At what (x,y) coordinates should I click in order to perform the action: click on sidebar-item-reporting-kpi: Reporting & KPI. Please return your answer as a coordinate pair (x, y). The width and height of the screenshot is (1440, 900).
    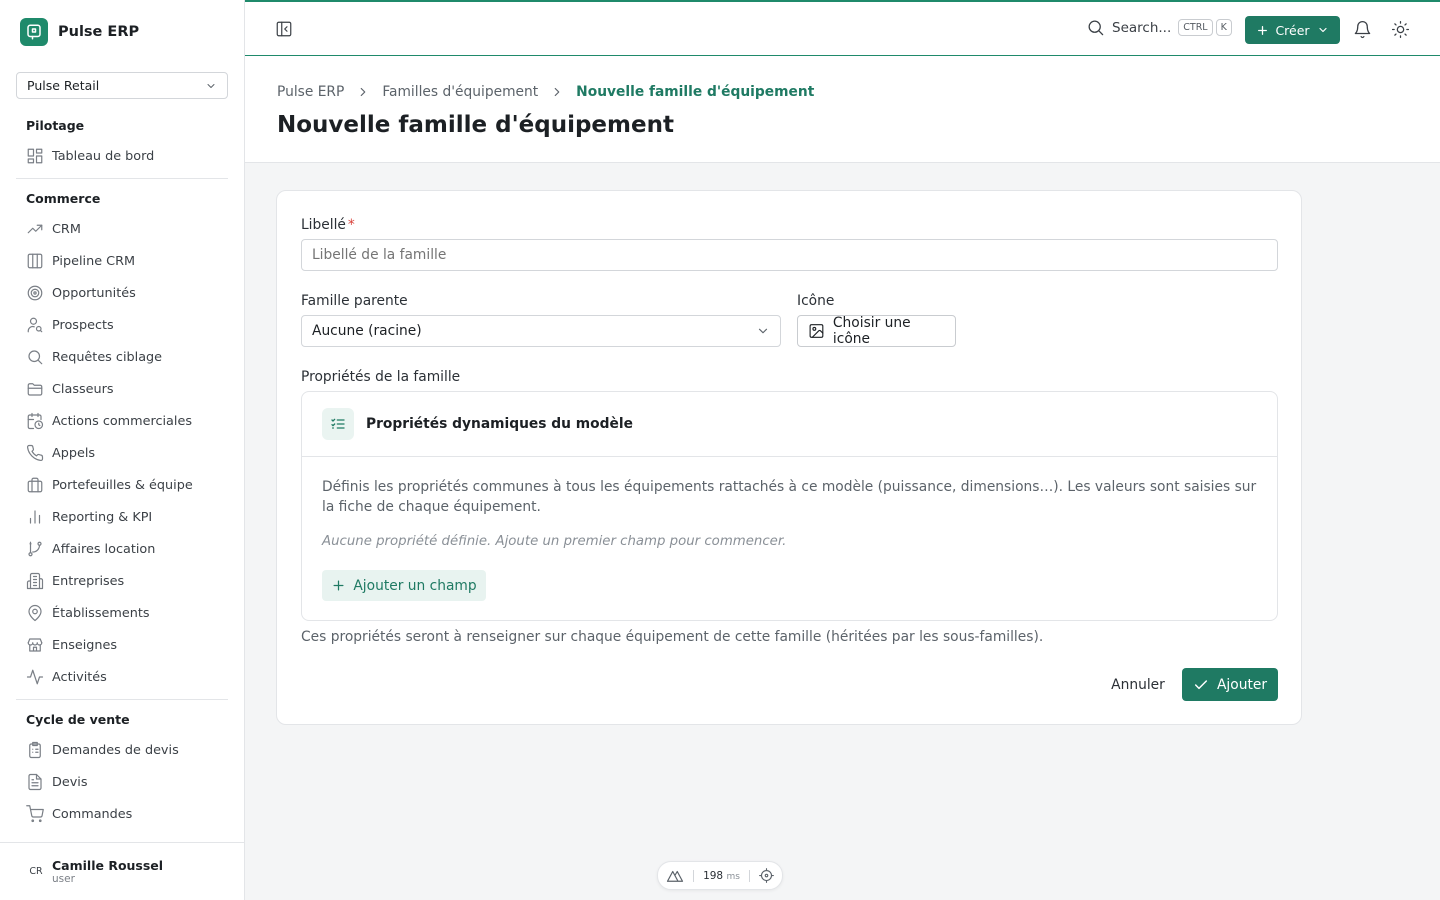
    Looking at the image, I should click on (122, 517).